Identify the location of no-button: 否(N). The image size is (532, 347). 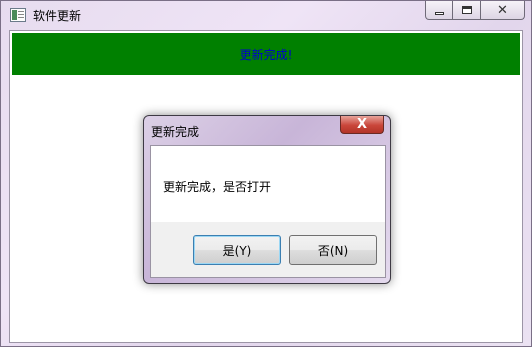
(333, 250).